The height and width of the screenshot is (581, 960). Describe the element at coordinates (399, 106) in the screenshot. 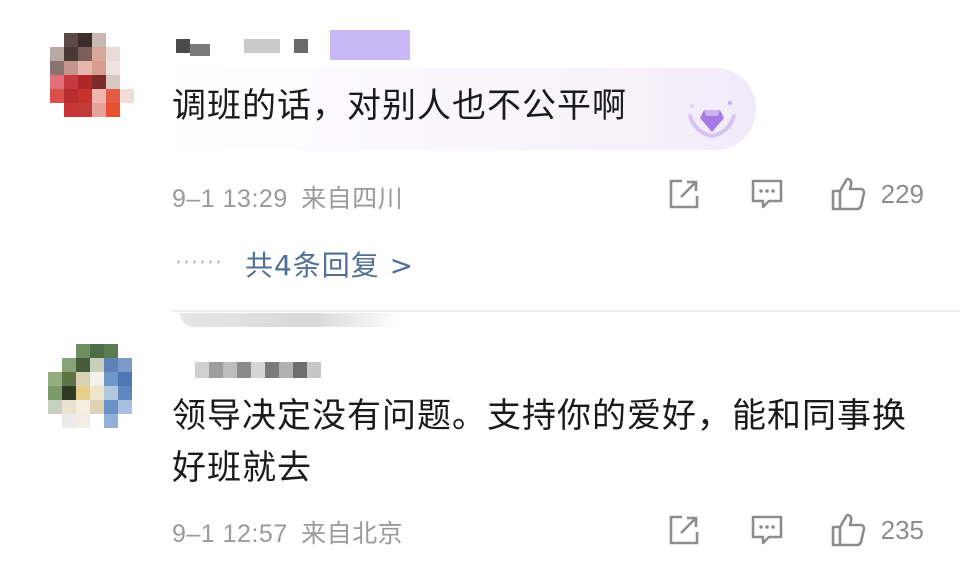

I see `comment-text: 调班的话，对别人也不公平啊` at that location.